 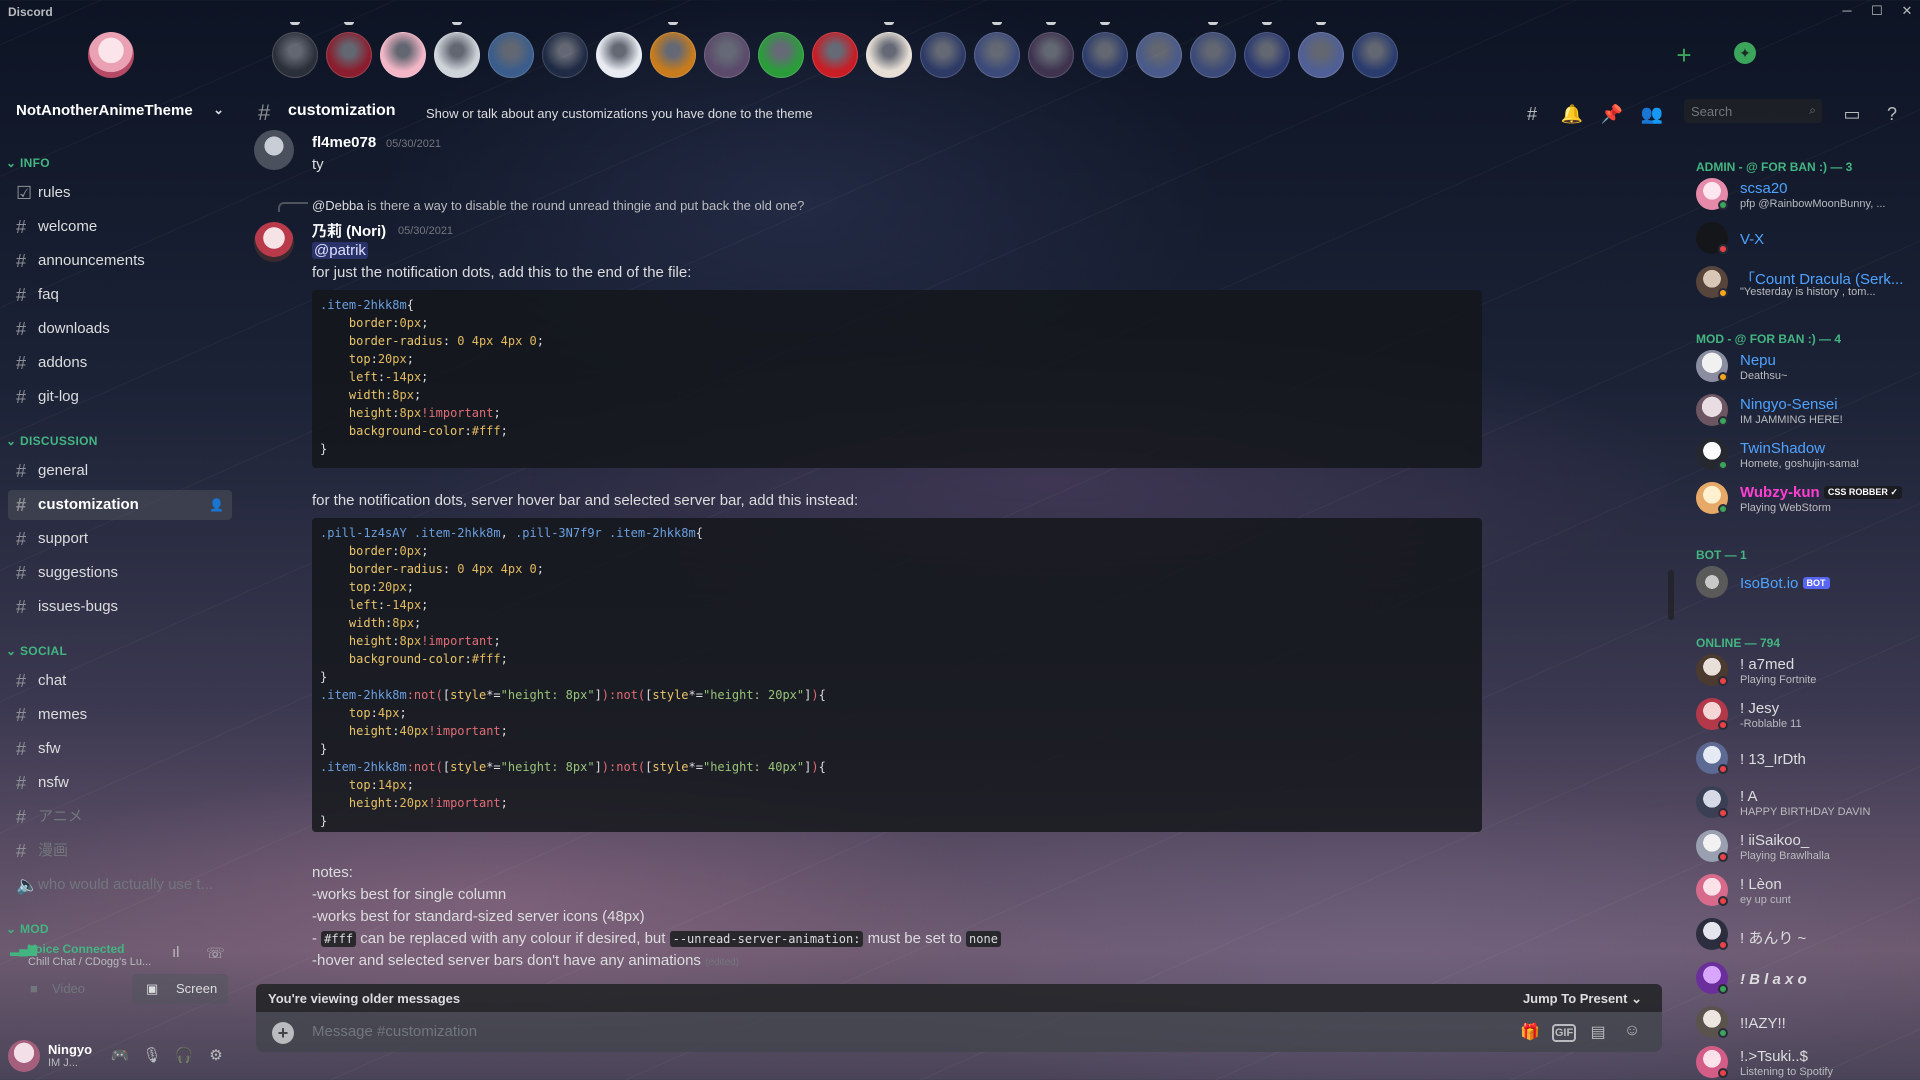 What do you see at coordinates (120, 607) in the screenshot?
I see `channel-issues-bugs: # issues-bugs` at bounding box center [120, 607].